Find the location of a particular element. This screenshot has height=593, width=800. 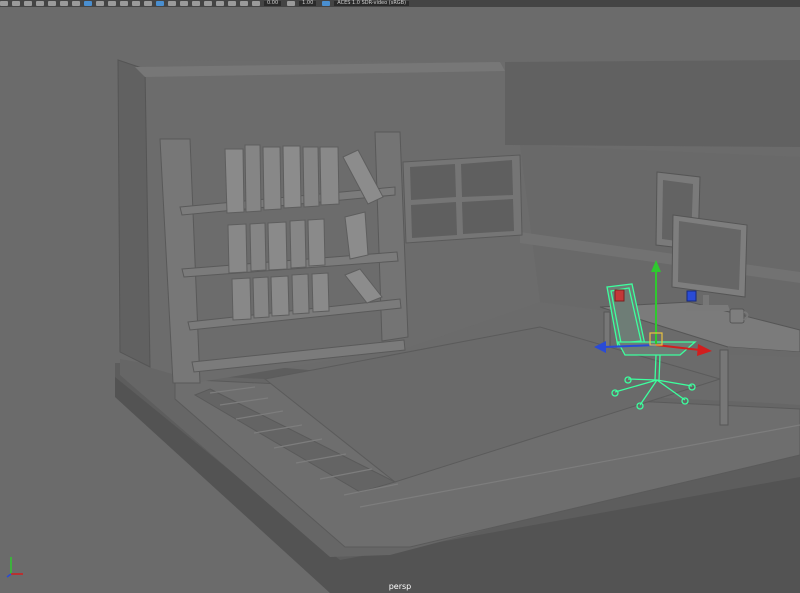

motion-blur-icon is located at coordinates (220, 3).